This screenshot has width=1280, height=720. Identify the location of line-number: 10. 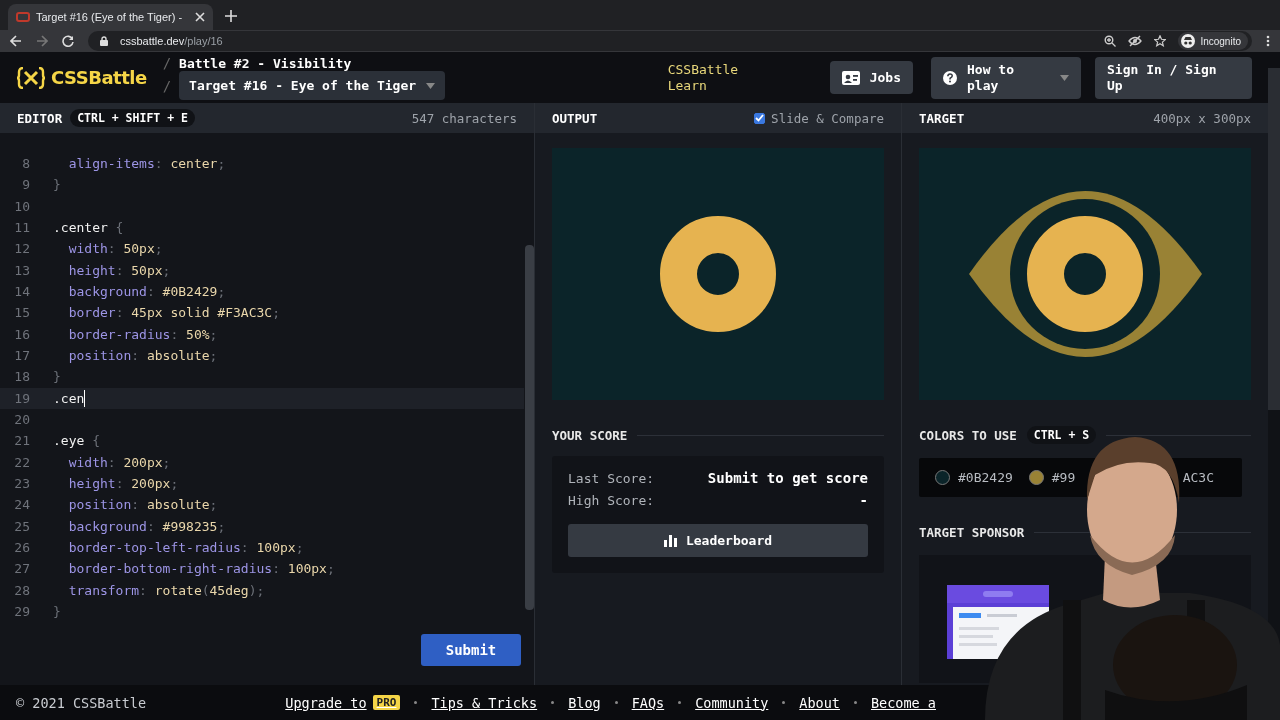
(21, 206).